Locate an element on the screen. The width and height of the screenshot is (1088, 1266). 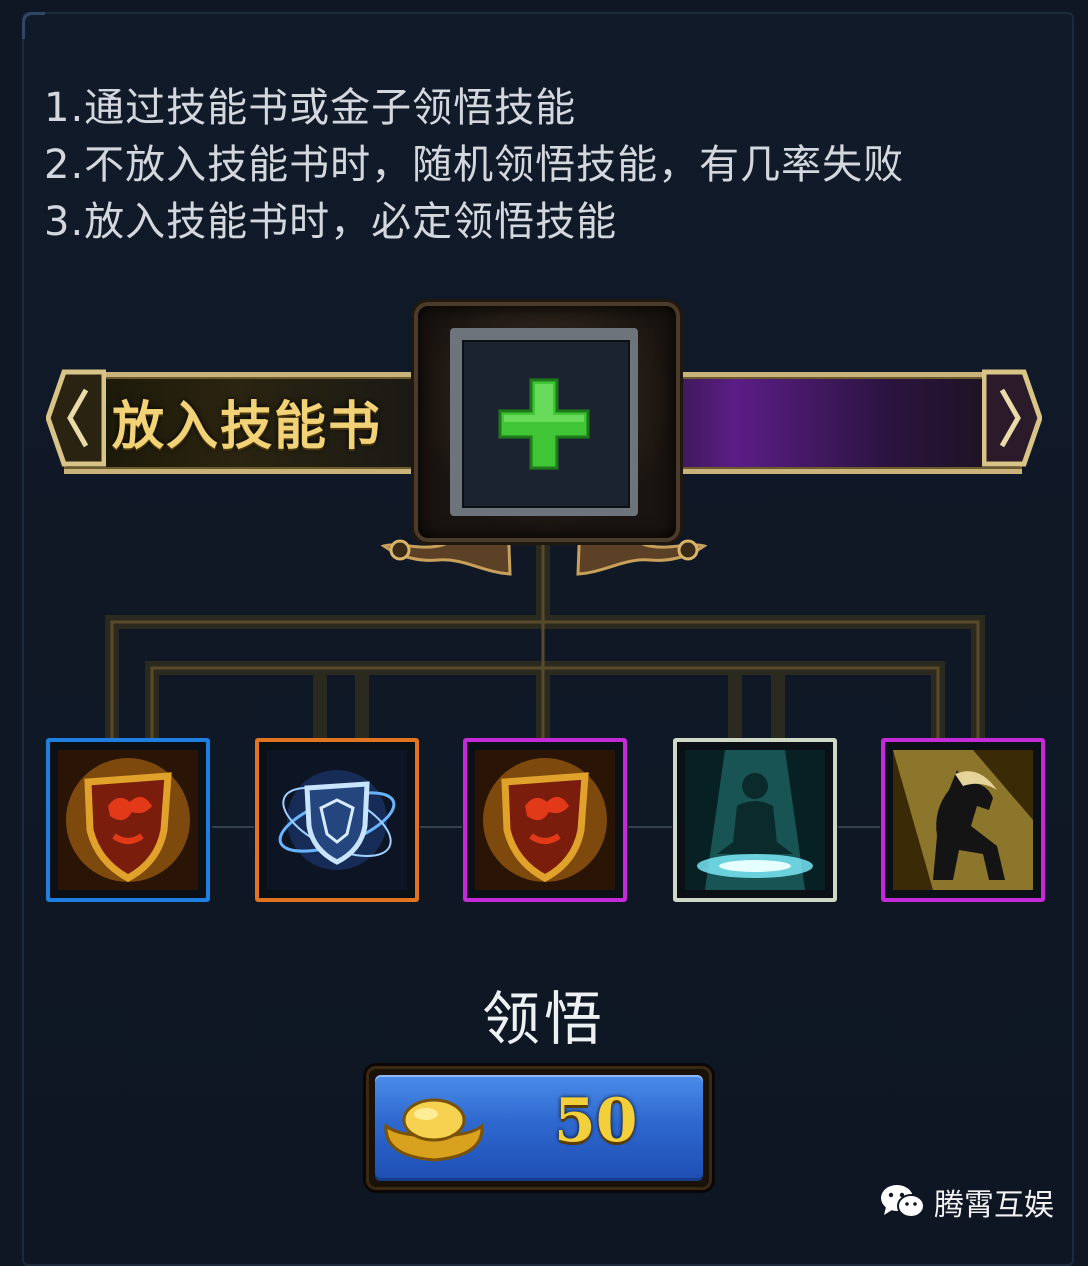
frame-corner is located at coordinates (33, 25).